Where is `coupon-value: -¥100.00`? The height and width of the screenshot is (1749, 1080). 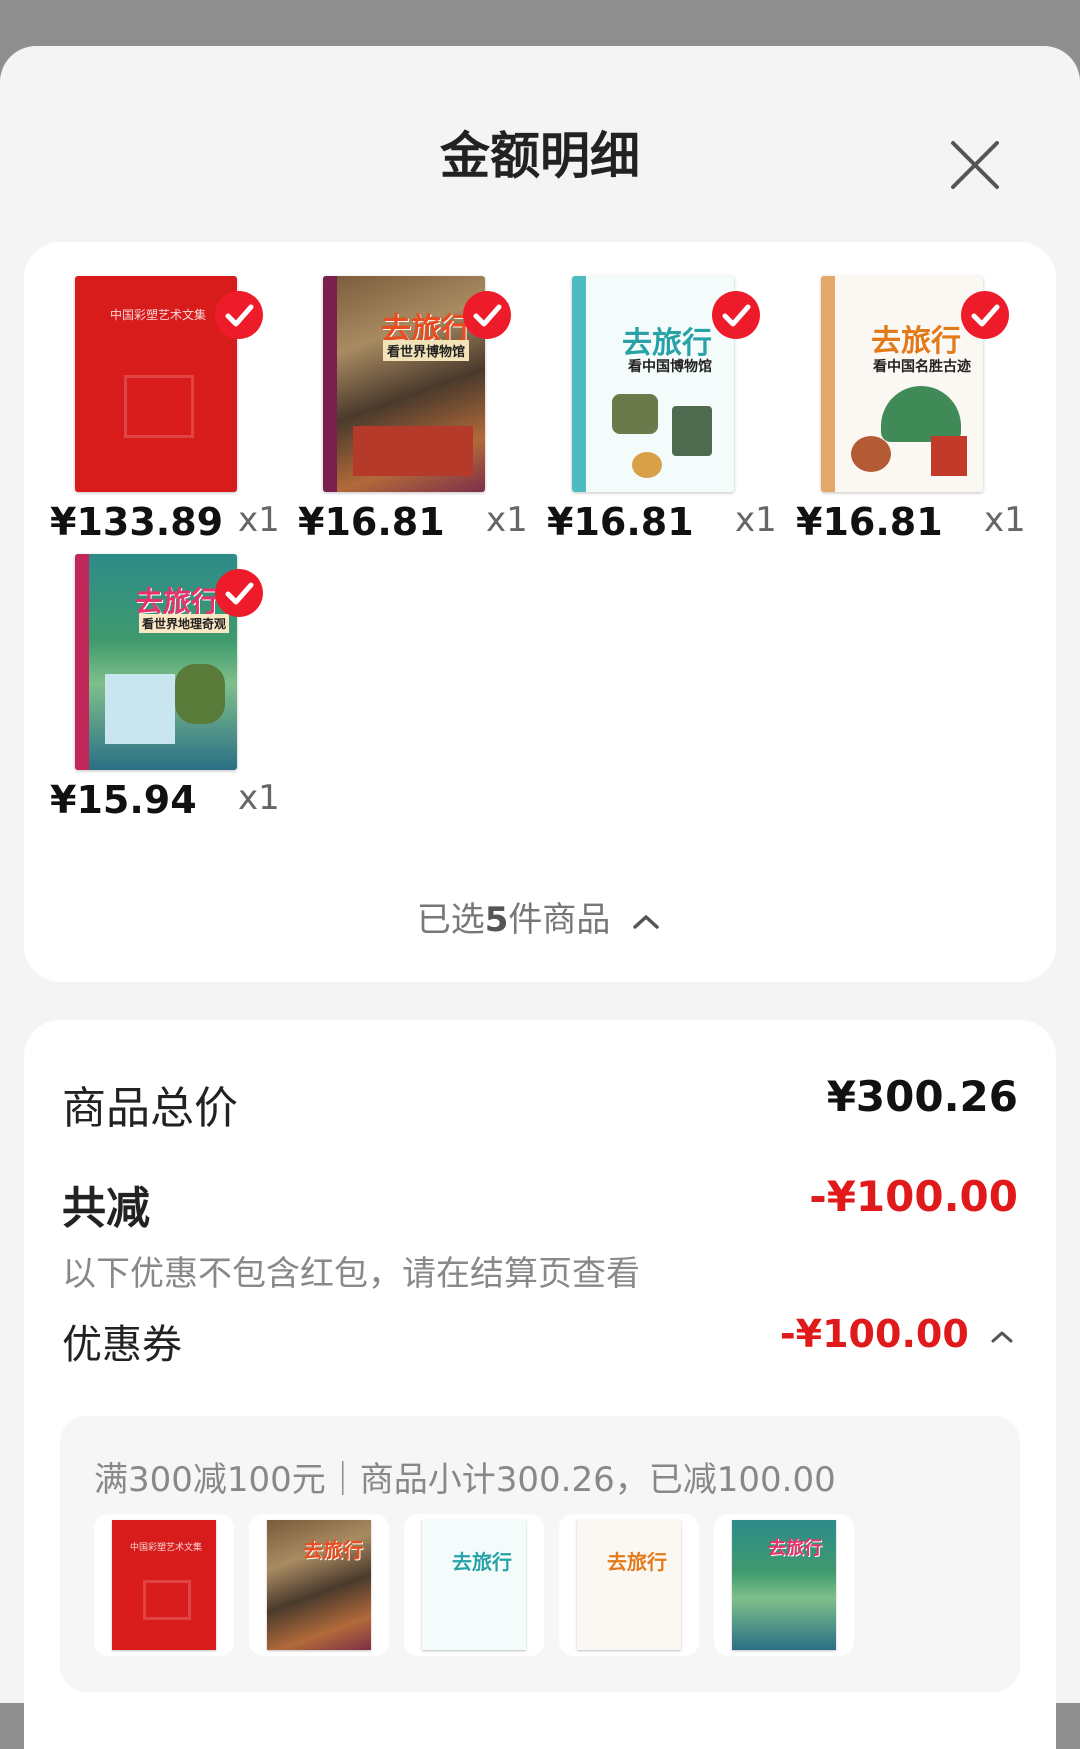
coupon-value: -¥100.00 is located at coordinates (874, 1334).